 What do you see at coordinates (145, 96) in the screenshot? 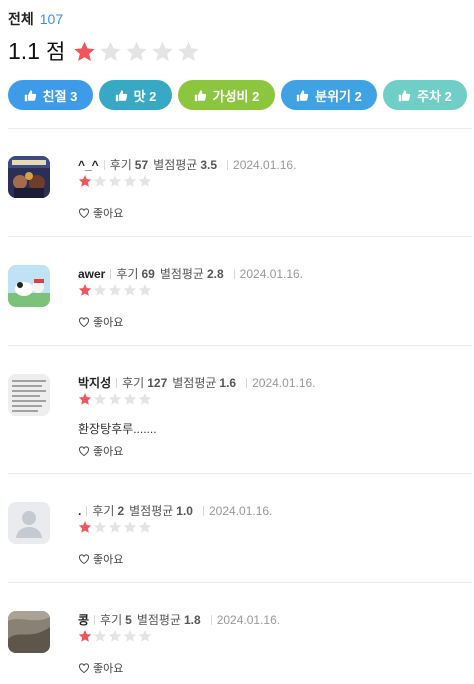
I see `tag-label: 맛 2` at bounding box center [145, 96].